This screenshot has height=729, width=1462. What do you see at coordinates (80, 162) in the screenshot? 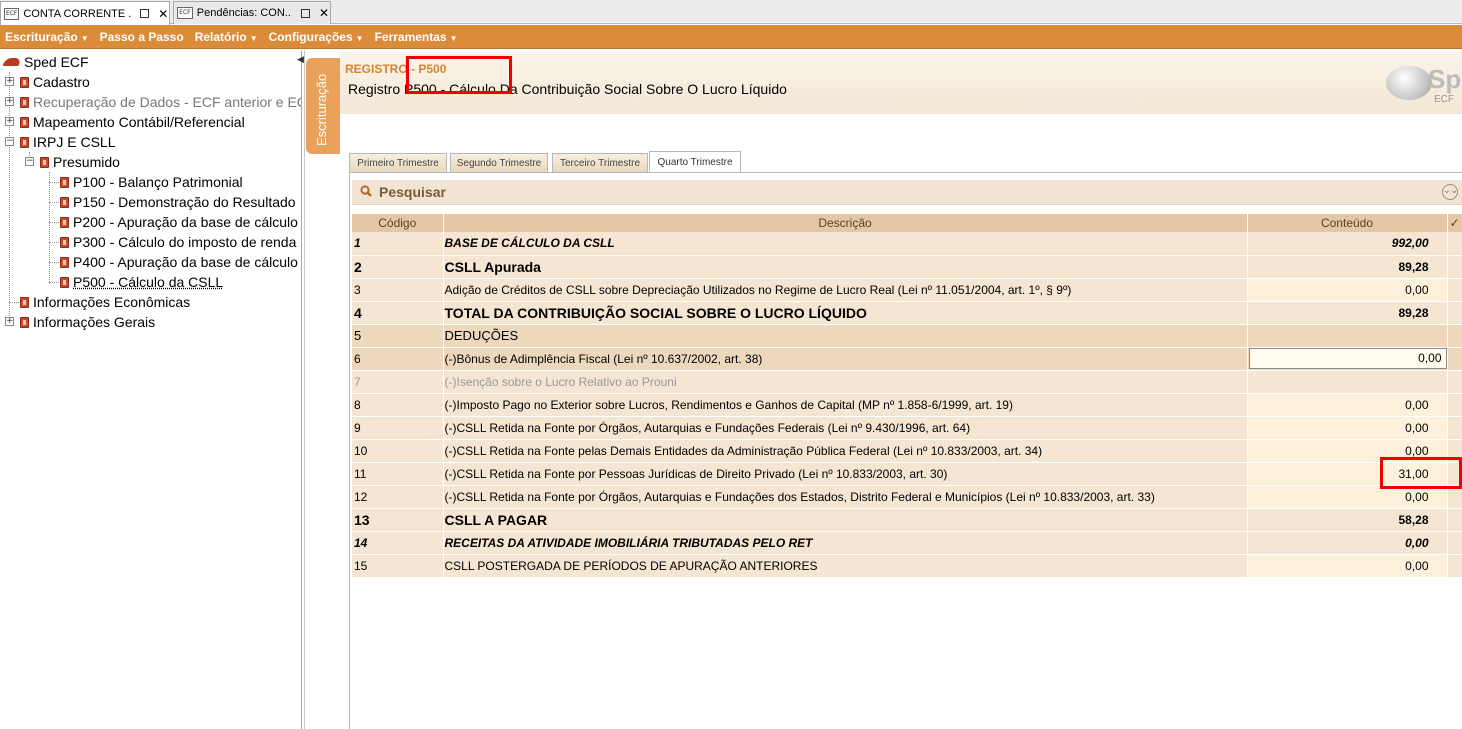
I see `tree-item-presumido: Presumido` at bounding box center [80, 162].